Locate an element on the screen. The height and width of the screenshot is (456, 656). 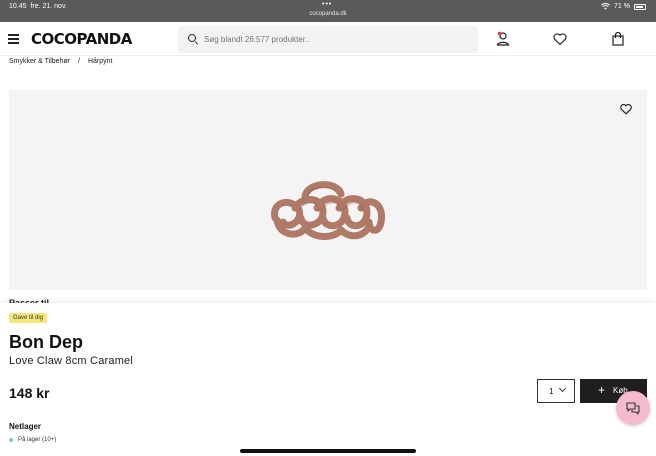
heart-icon is located at coordinates (560, 39).